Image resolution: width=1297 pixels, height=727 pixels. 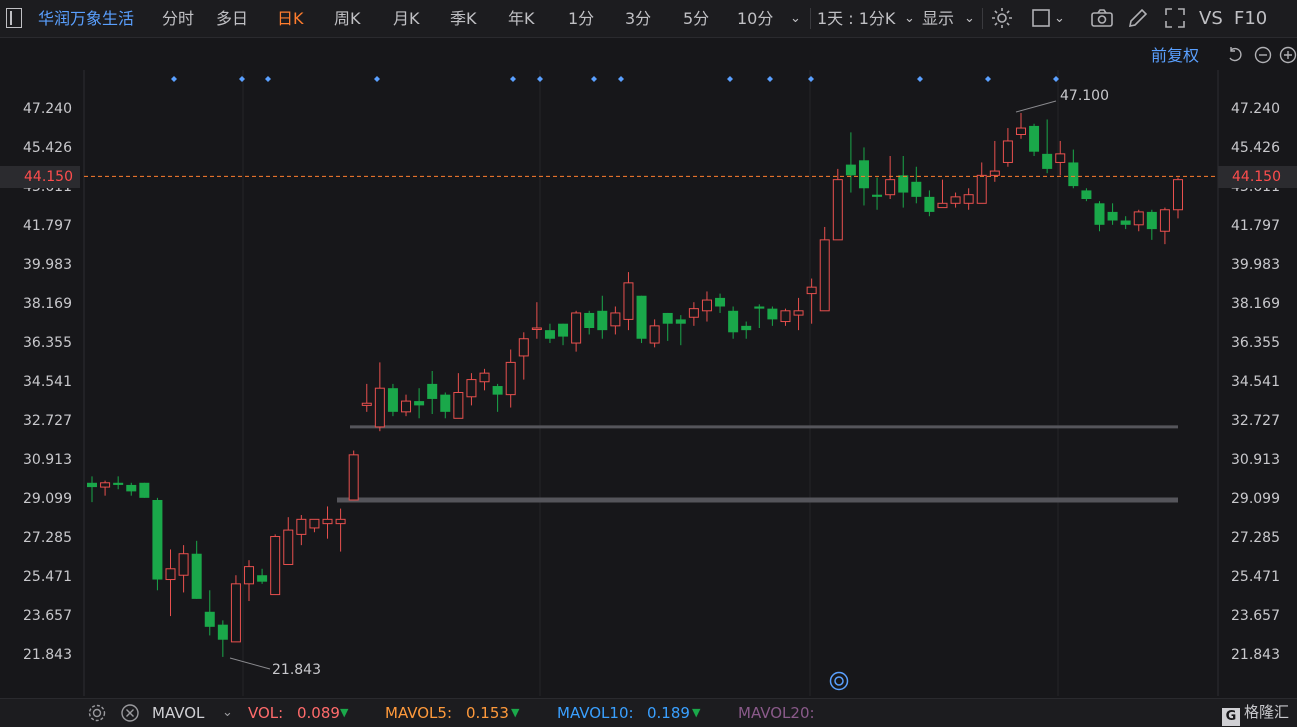 I want to click on layout-square-icon, so click(x=1042, y=18).